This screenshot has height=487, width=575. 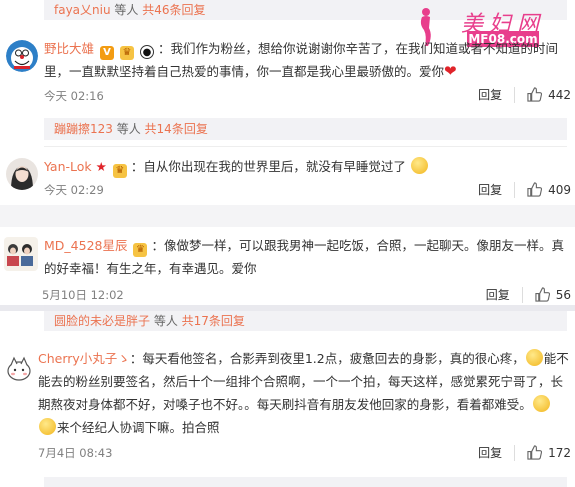 What do you see at coordinates (146, 52) in the screenshot?
I see `panda-badge-icon: ●` at bounding box center [146, 52].